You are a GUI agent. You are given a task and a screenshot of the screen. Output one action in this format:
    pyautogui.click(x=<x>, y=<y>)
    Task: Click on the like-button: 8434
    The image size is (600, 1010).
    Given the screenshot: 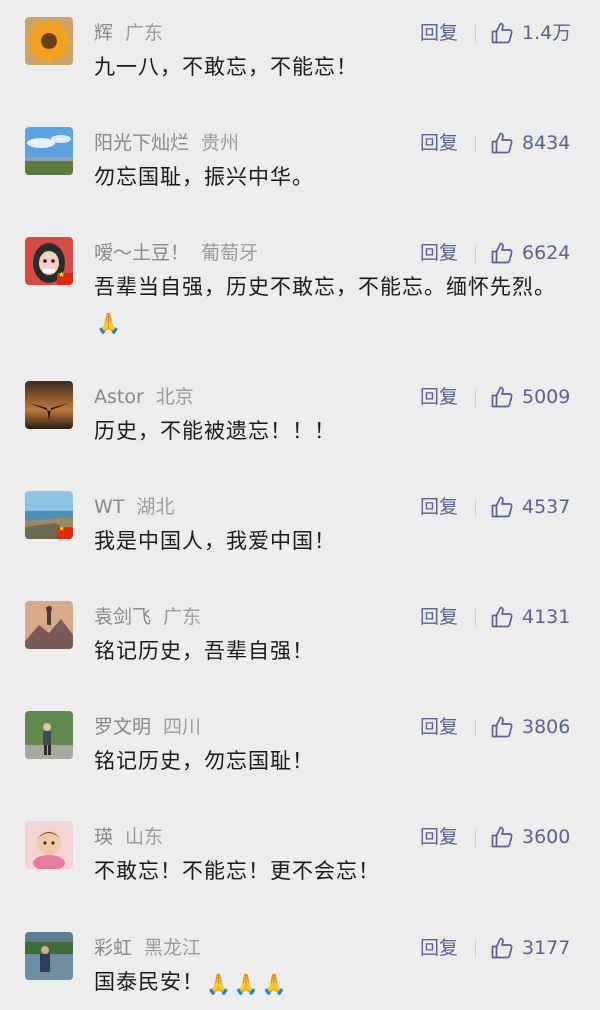 What is the action you would take?
    pyautogui.click(x=530, y=143)
    